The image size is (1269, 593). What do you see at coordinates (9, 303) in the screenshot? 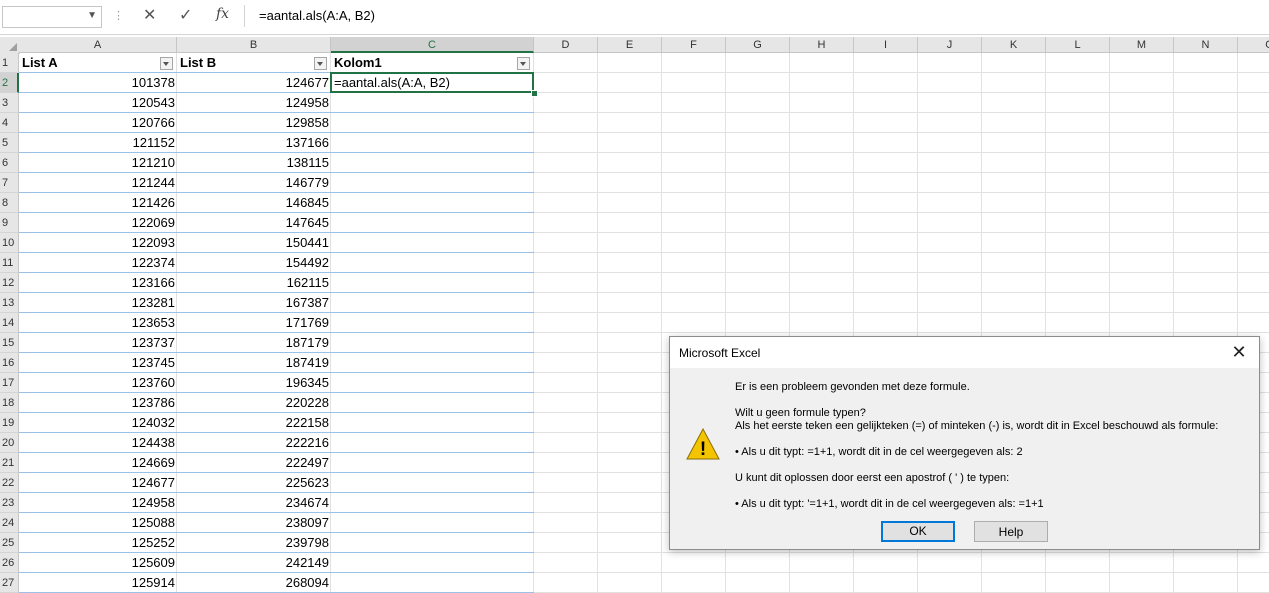
I see `row-header-13: 13` at bounding box center [9, 303].